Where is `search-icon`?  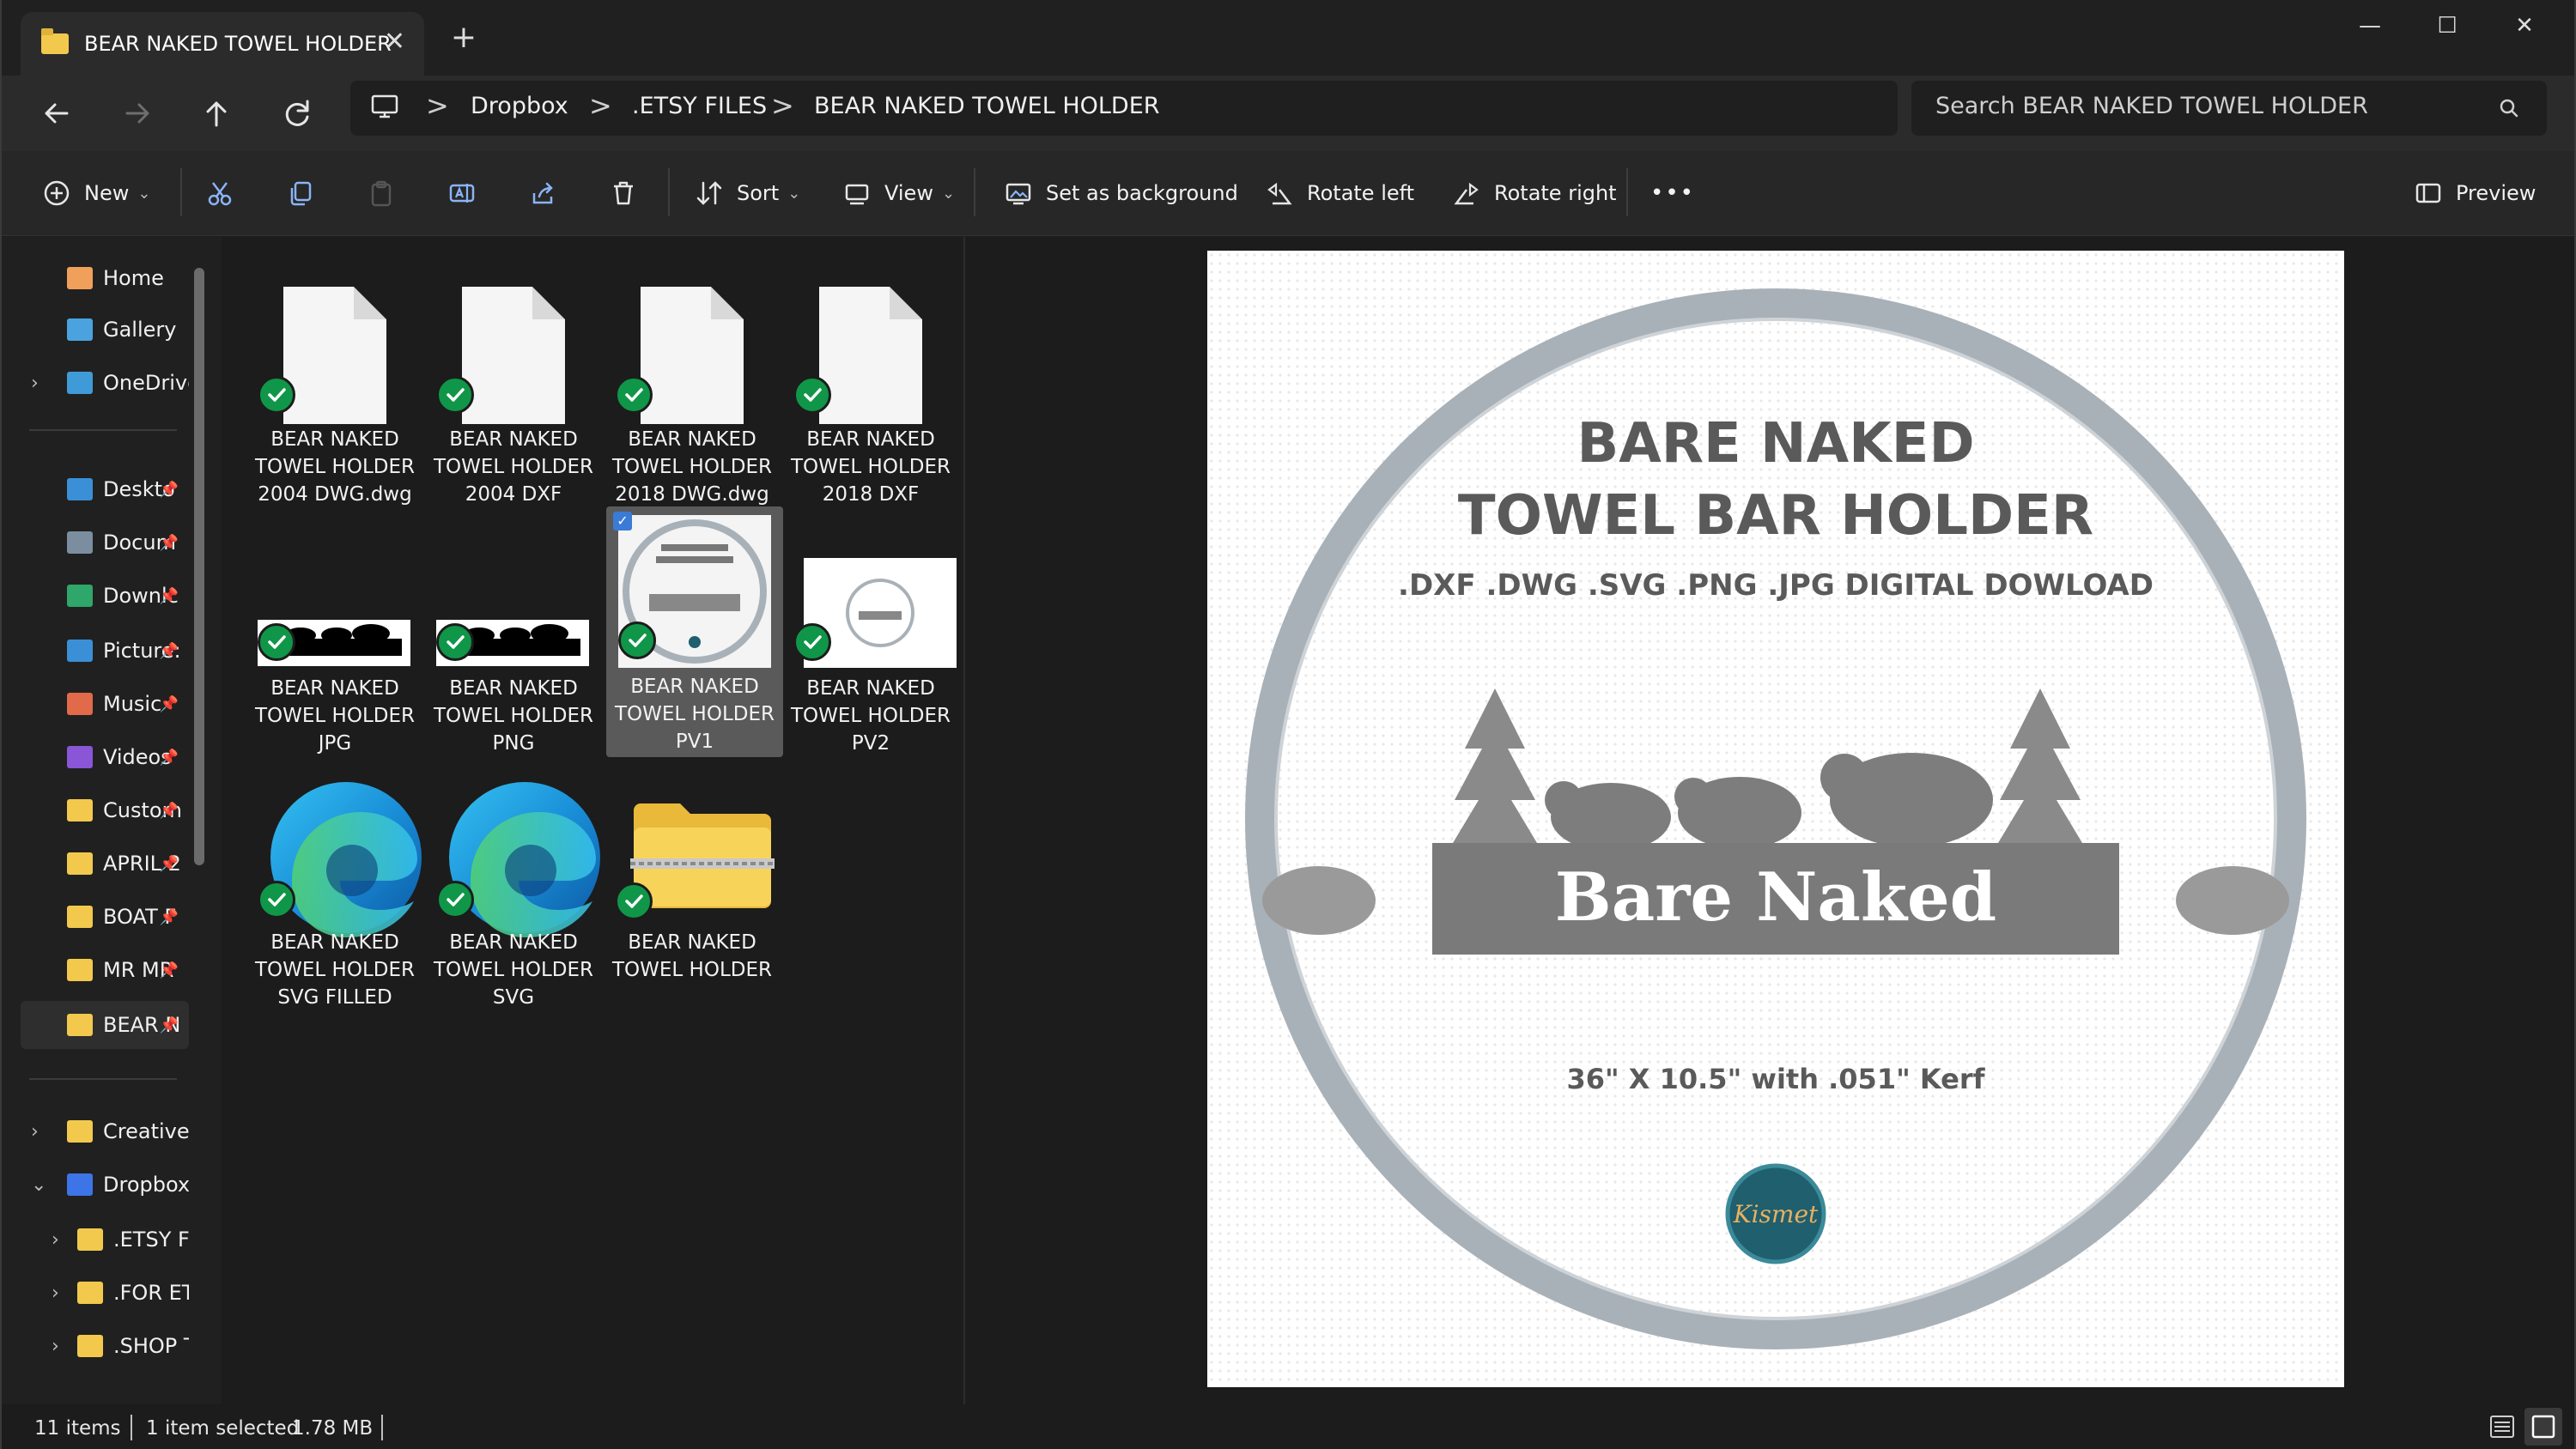 search-icon is located at coordinates (2509, 108).